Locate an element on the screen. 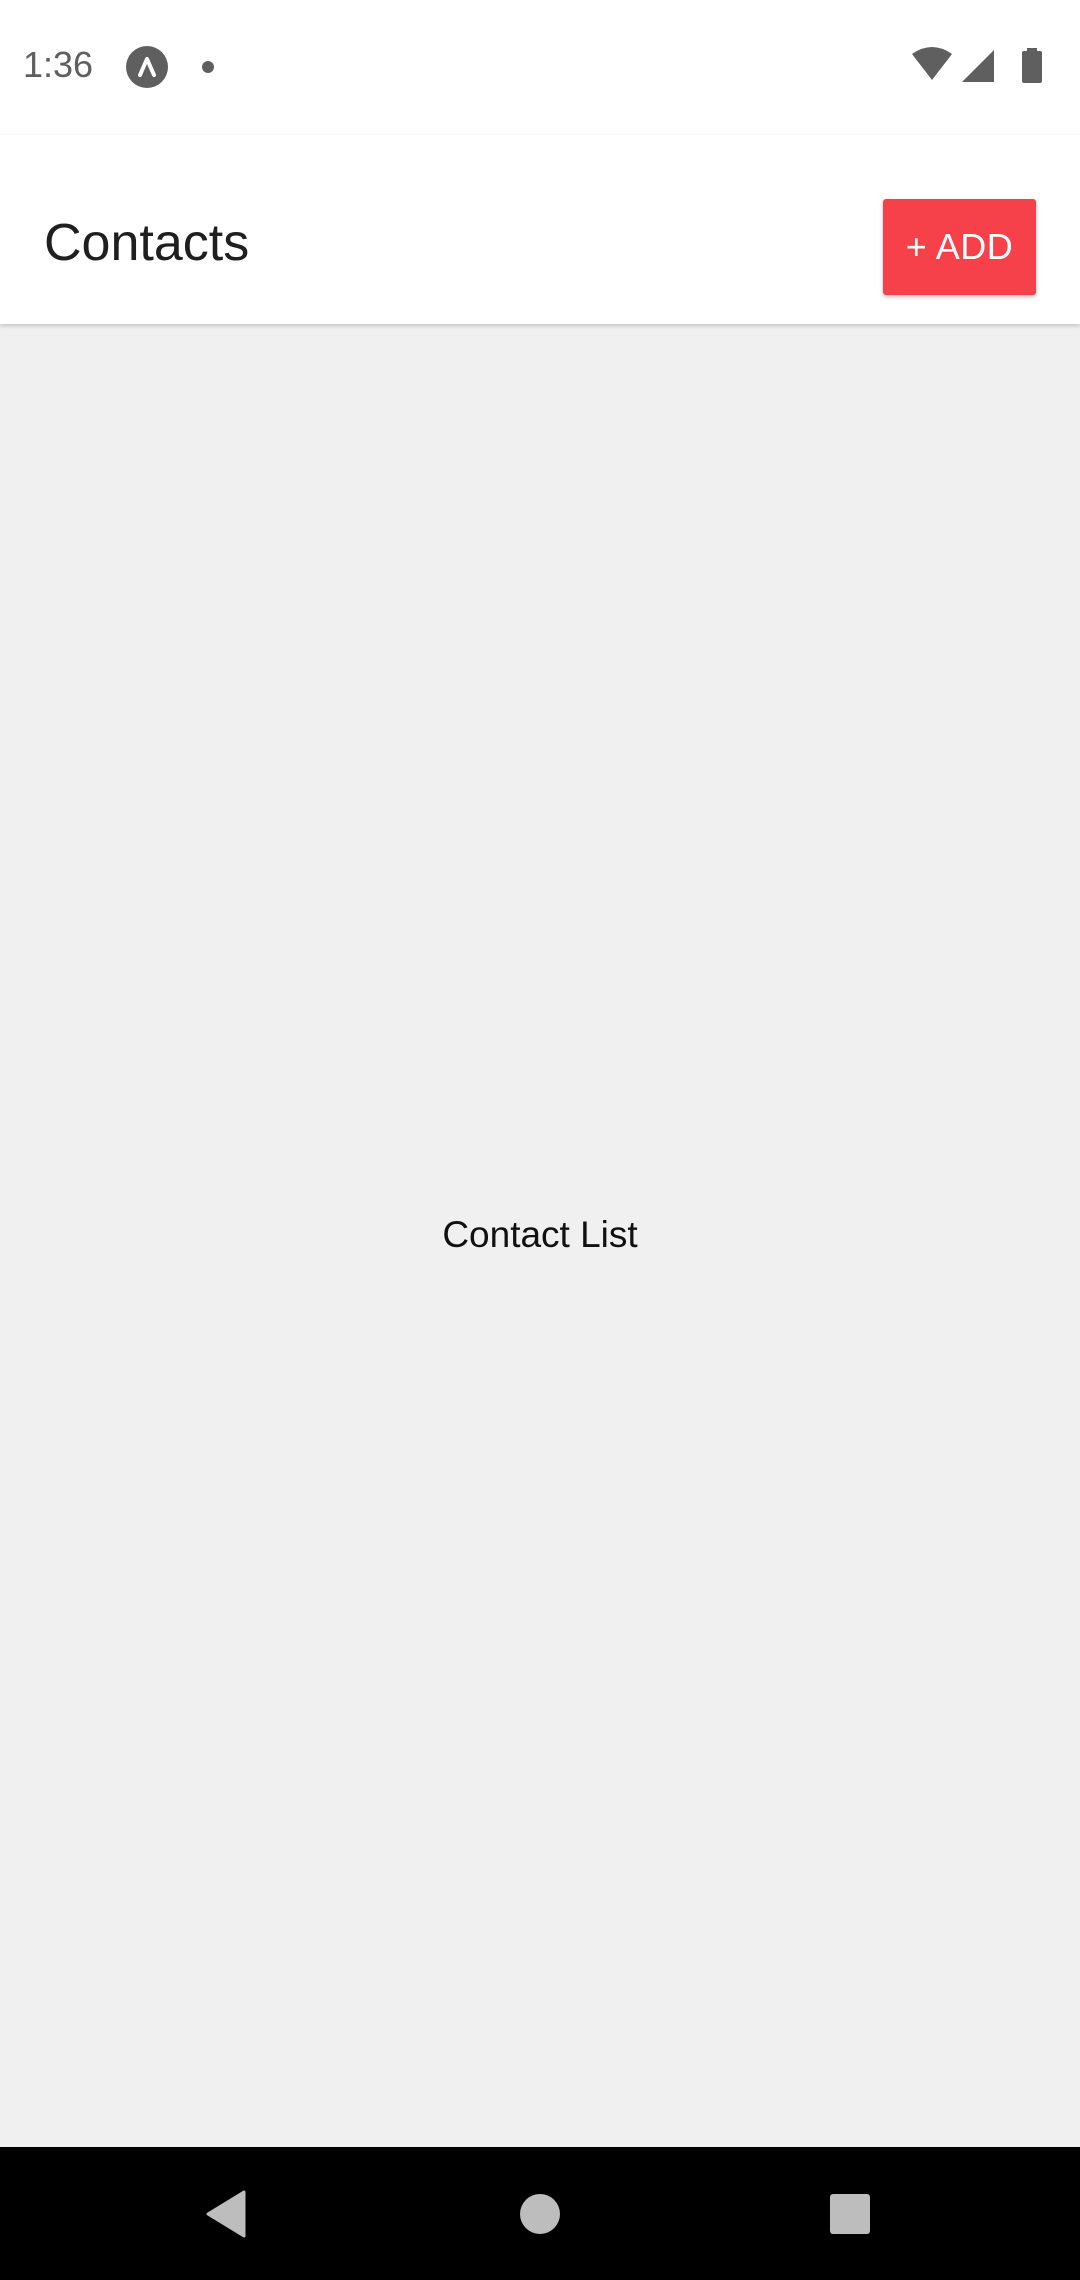 The height and width of the screenshot is (2280, 1080). dot-icon is located at coordinates (208, 67).